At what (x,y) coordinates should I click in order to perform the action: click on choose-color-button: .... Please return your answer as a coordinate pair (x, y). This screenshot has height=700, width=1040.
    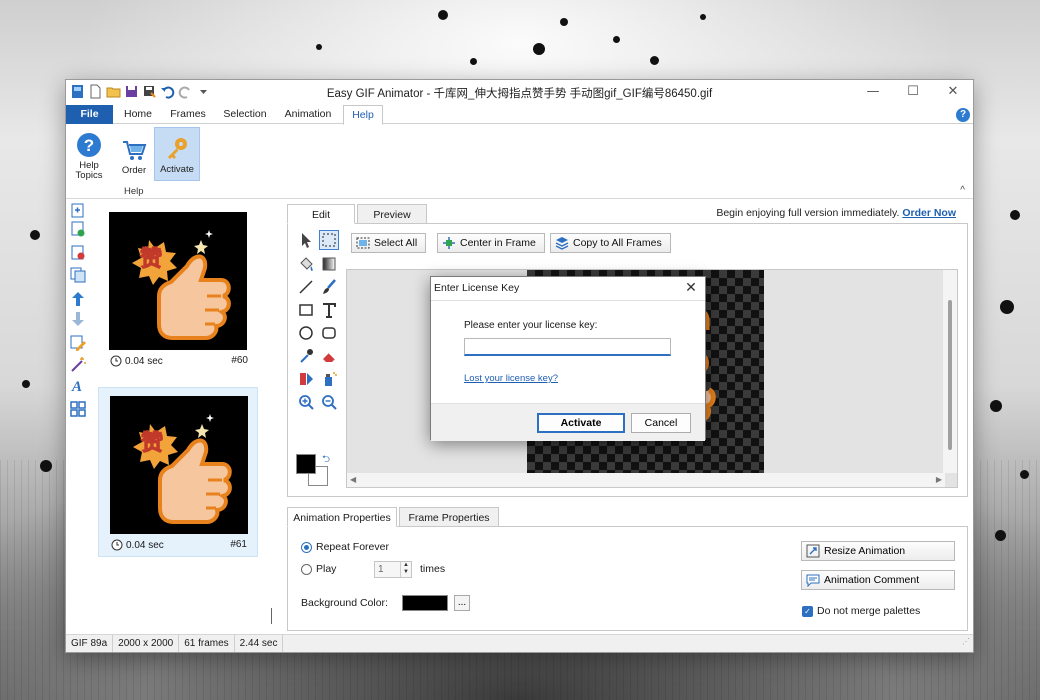
    Looking at the image, I should click on (462, 603).